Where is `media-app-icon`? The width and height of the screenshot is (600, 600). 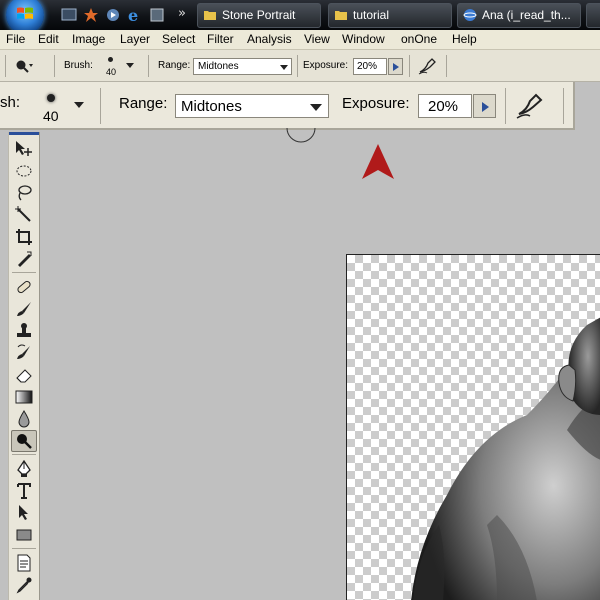
media-app-icon is located at coordinates (113, 15).